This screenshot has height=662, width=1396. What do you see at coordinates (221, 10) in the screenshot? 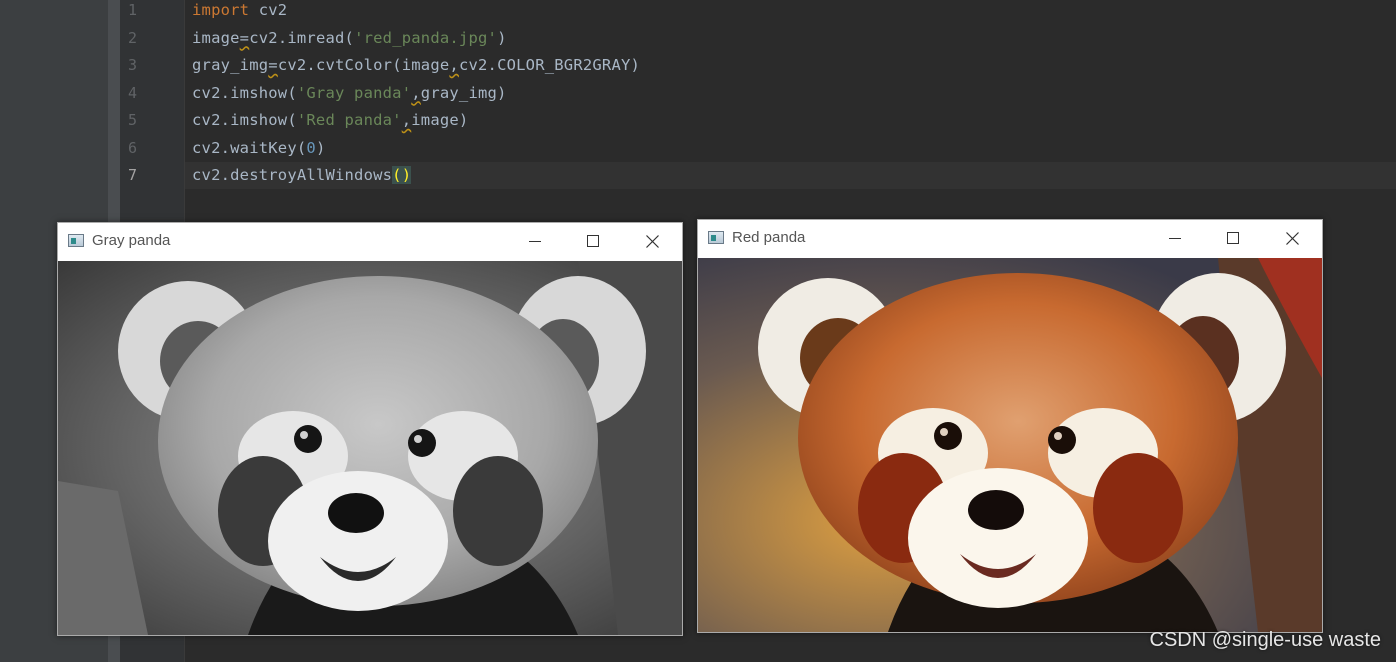
I see `code-token: import` at bounding box center [221, 10].